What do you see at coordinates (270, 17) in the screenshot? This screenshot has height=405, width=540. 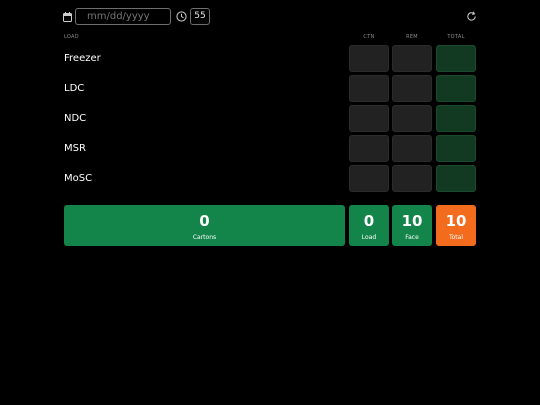 I see `toolbar: 55` at bounding box center [270, 17].